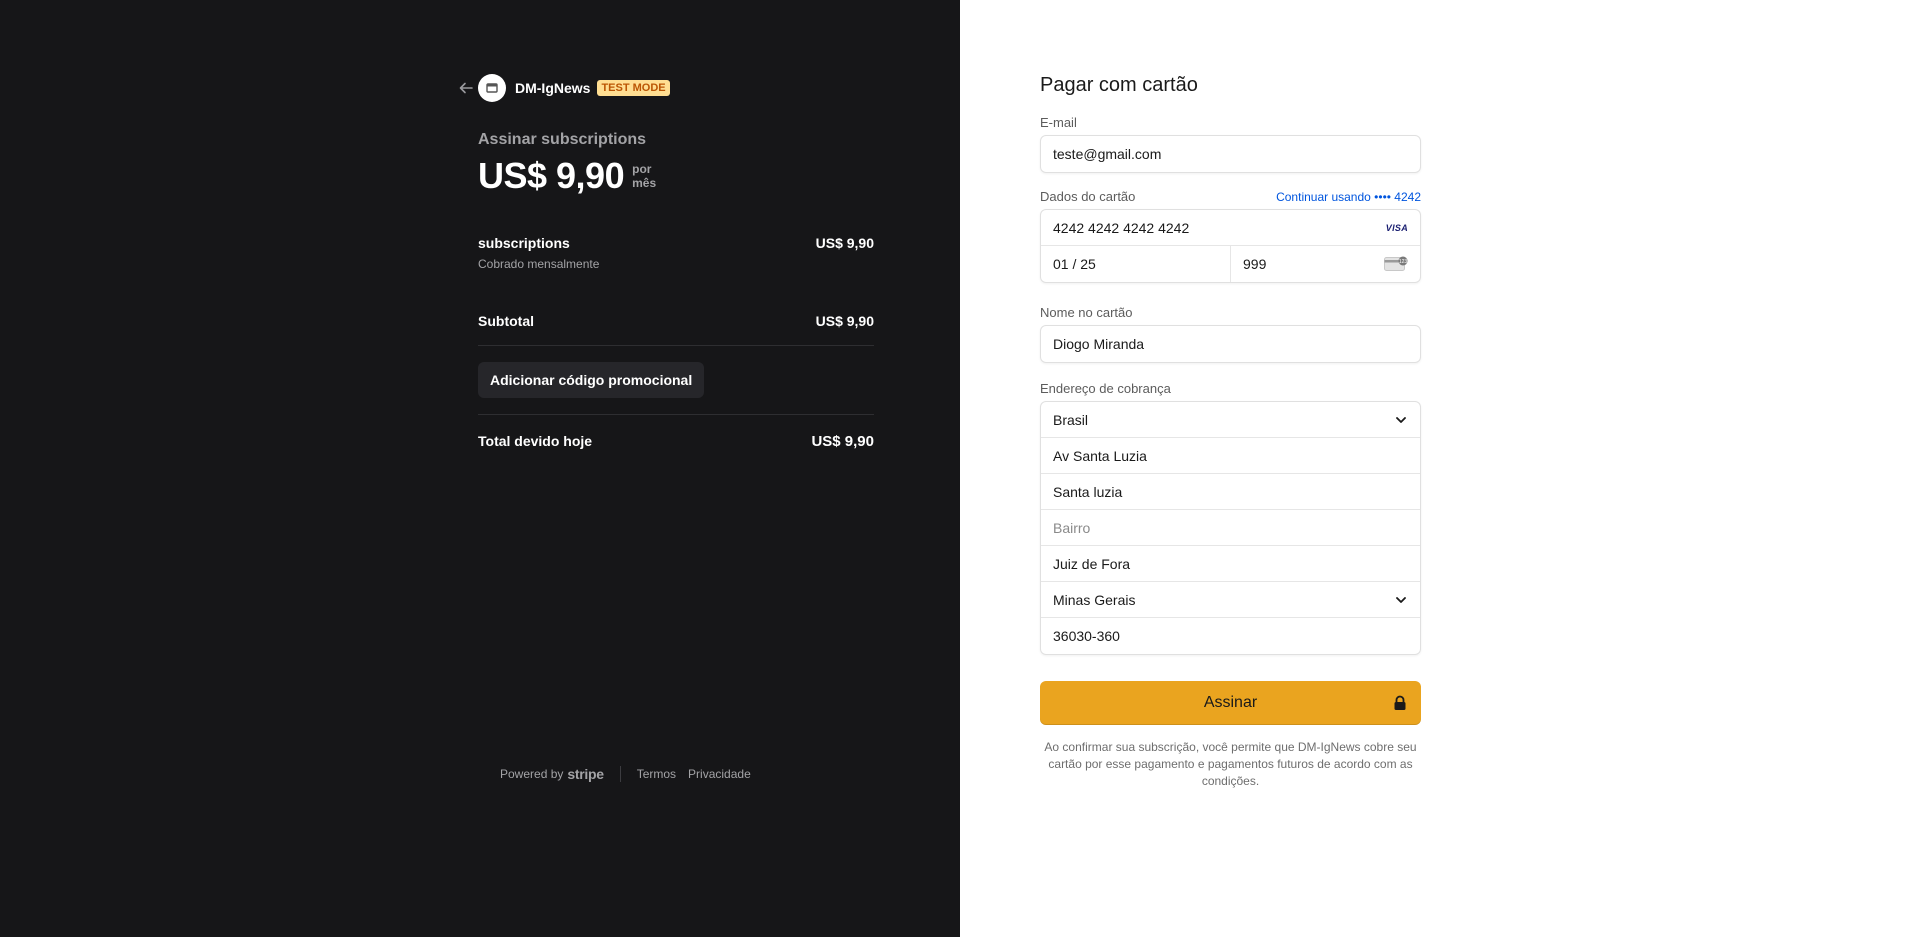 The width and height of the screenshot is (1920, 937). What do you see at coordinates (631, 774) in the screenshot?
I see `footer: Powered by stripe Termos Privacidade` at bounding box center [631, 774].